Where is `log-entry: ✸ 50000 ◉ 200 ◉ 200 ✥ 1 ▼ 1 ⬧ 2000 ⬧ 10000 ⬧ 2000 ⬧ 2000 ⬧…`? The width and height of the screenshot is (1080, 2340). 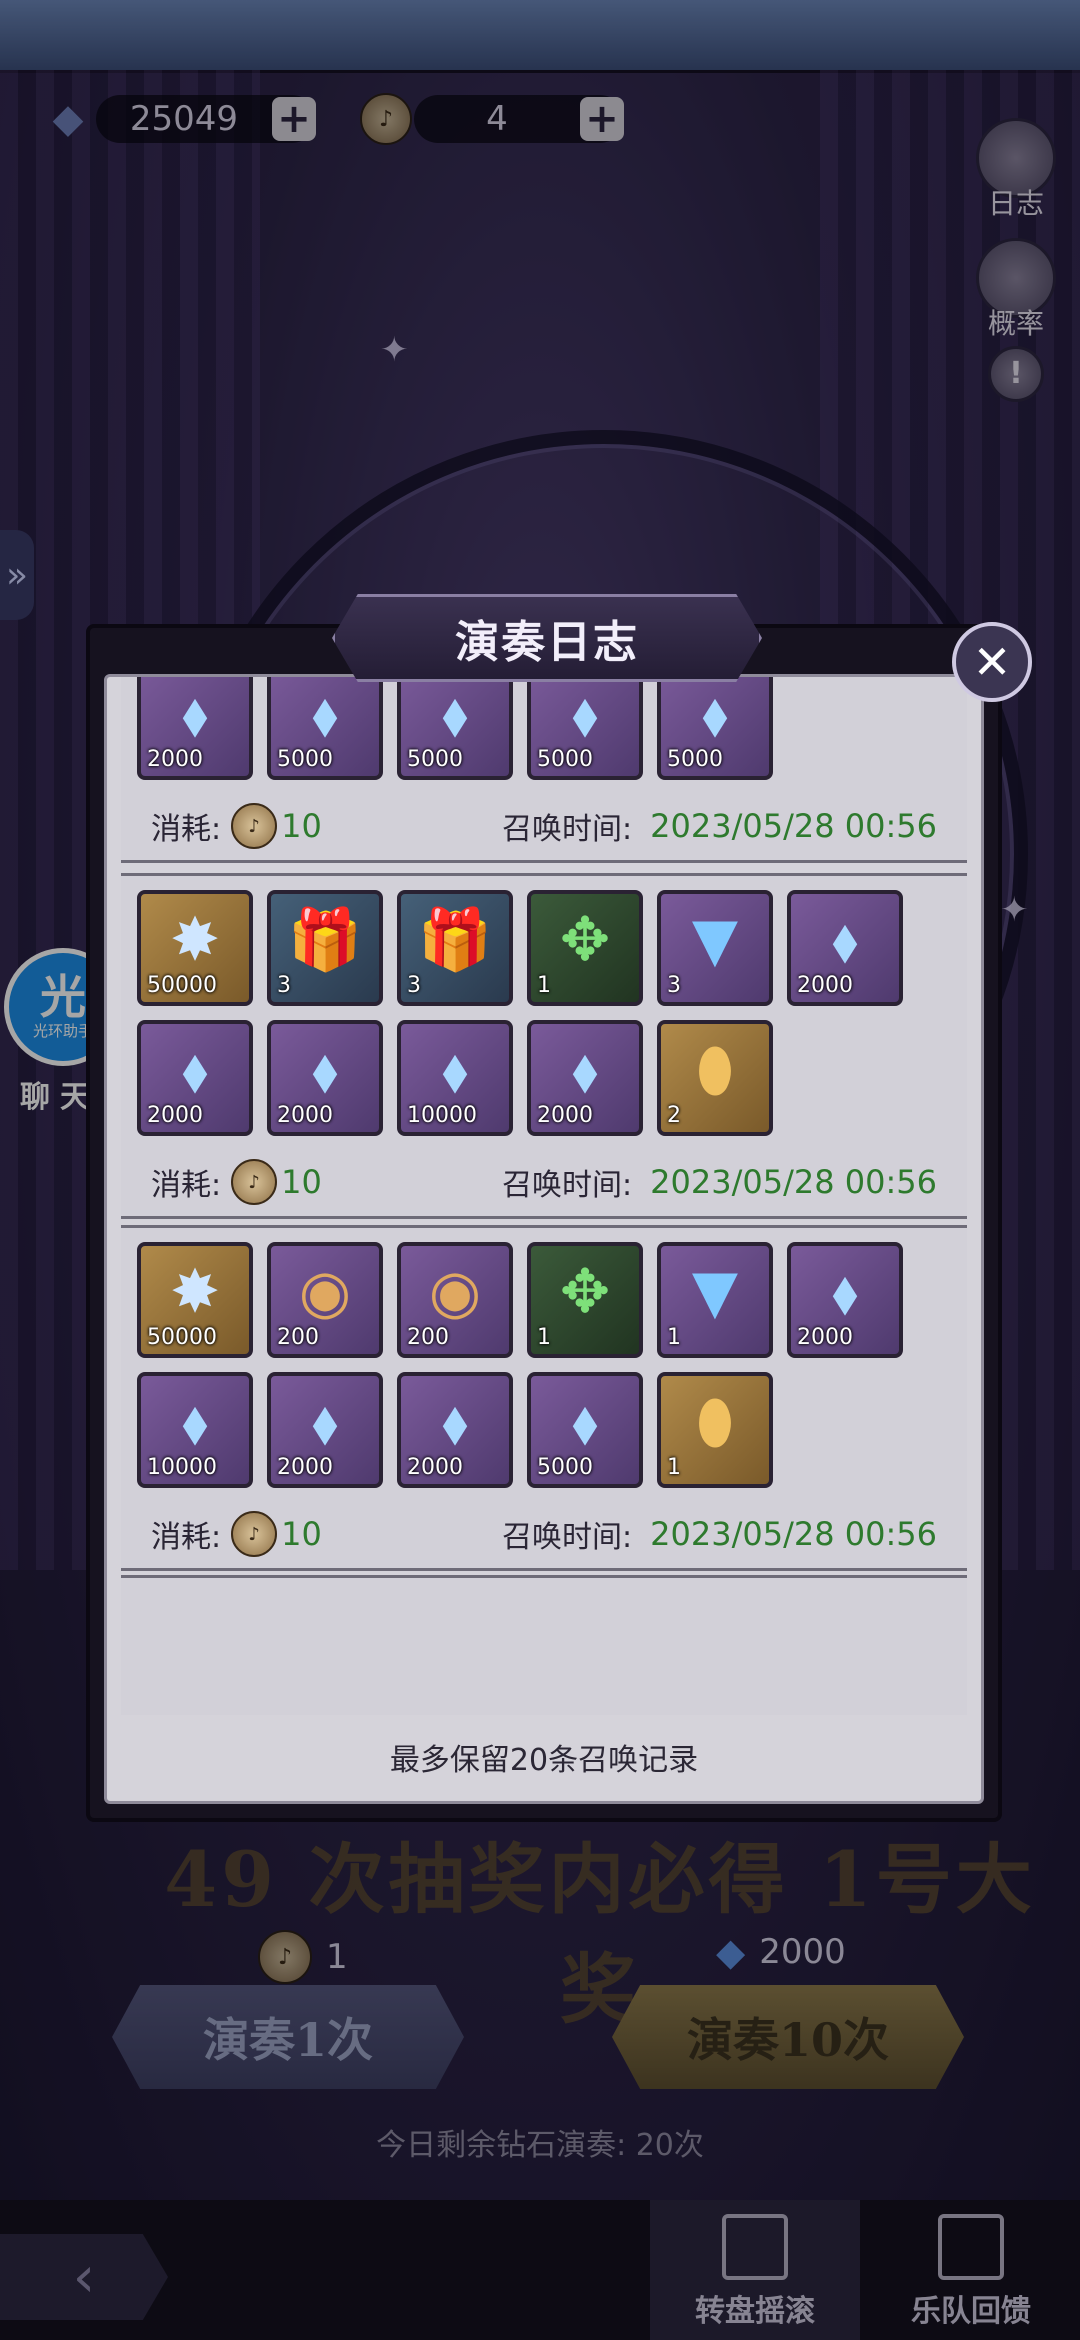 log-entry: ✸ 50000 ◉ 200 ◉ 200 ✥ 1 ▼ 1 ⬧ 2000 ⬧ 10000 ⬧ 2000 ⬧ 2000 ⬧… is located at coordinates (544, 1398).